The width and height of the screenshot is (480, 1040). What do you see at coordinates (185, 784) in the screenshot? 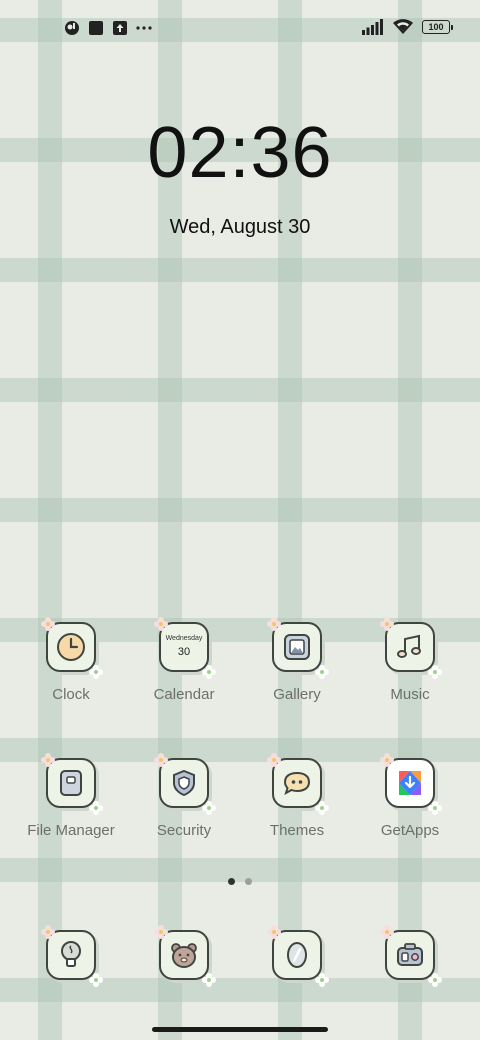
I see `security-shield-icon` at bounding box center [185, 784].